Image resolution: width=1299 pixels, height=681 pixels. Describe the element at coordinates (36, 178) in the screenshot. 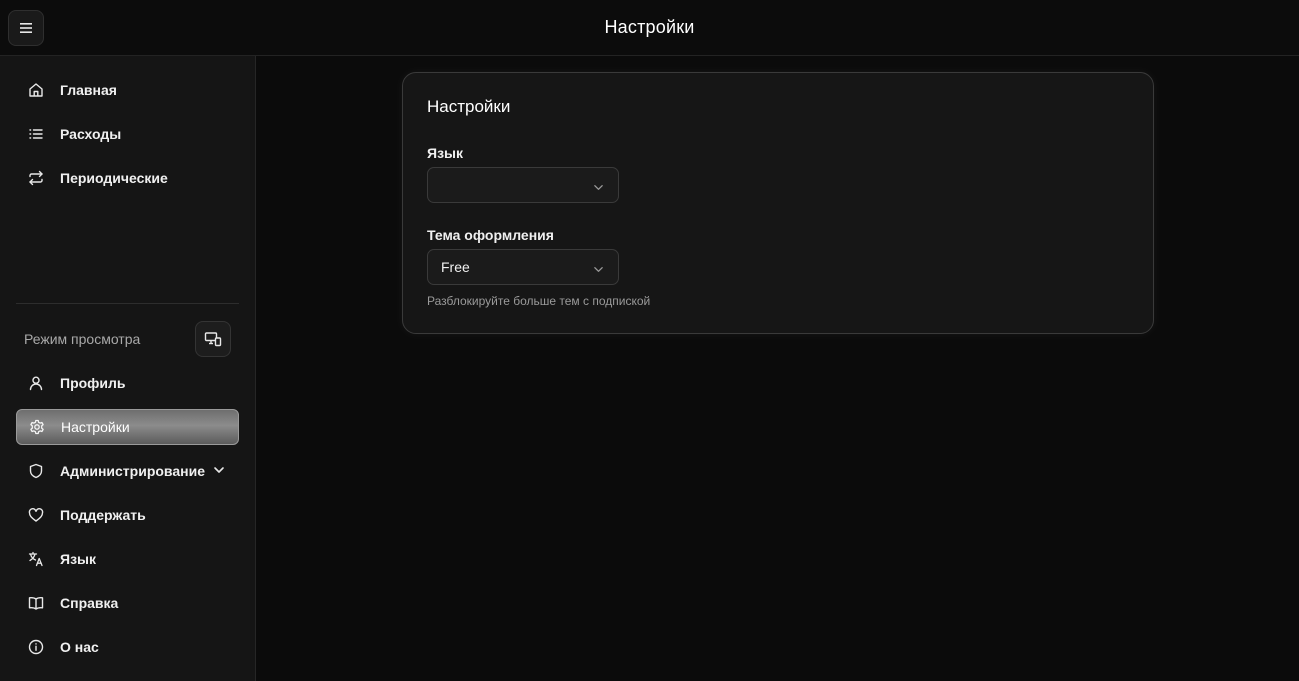

I see `repeat-icon` at that location.